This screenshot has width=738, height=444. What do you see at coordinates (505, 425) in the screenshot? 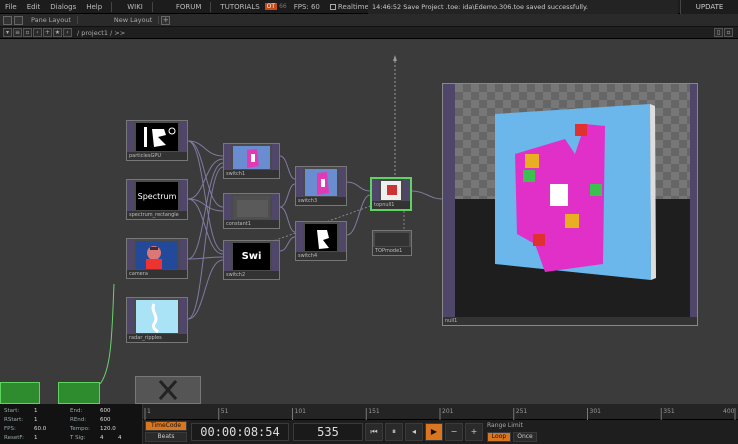
I see `range-limit-label: Range Limit` at bounding box center [505, 425].